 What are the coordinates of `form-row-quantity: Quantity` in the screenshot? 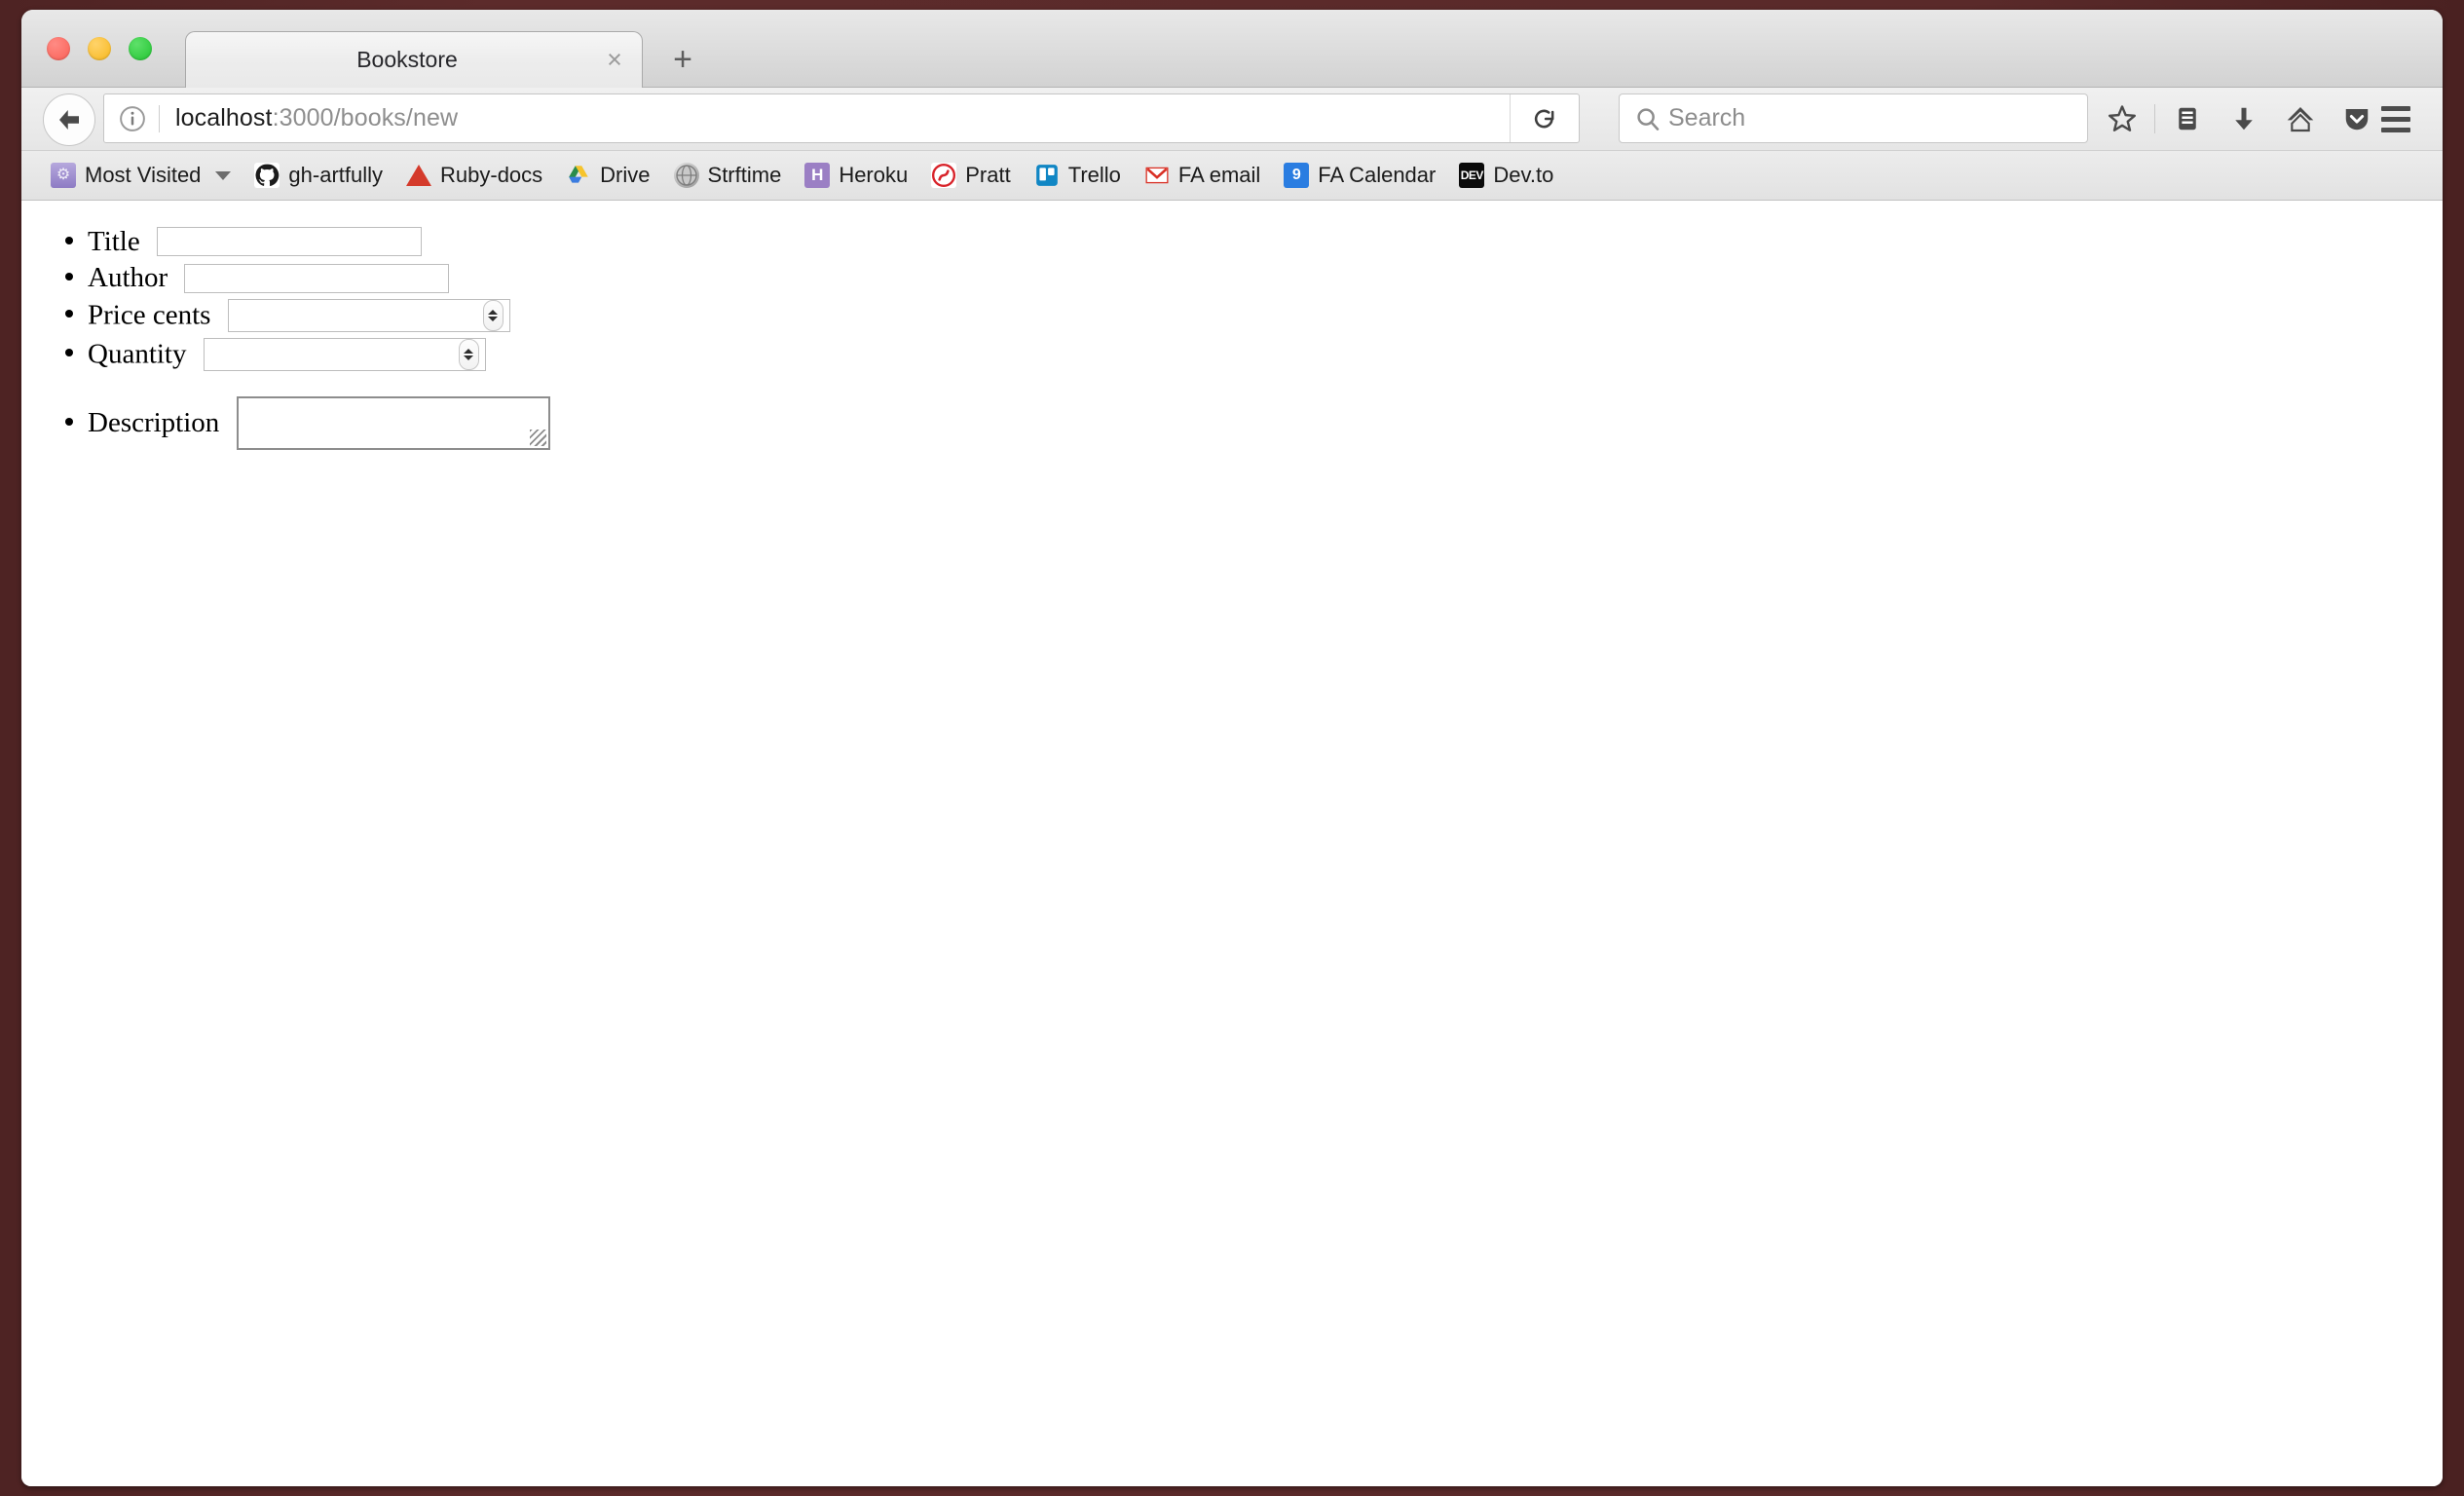 It's located at (1265, 354).